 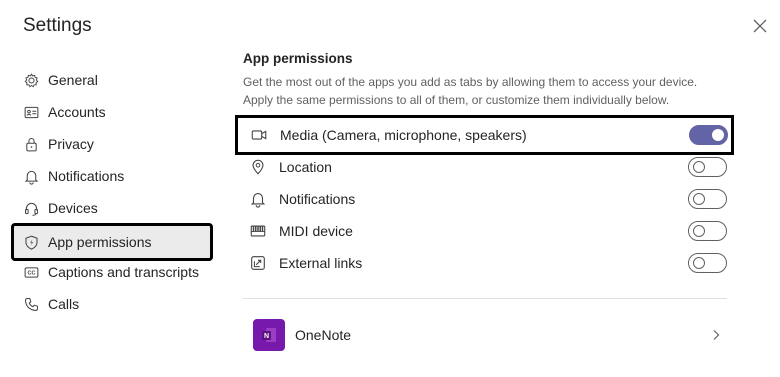 What do you see at coordinates (86, 176) in the screenshot?
I see `sidebar-item-label: Notifications` at bounding box center [86, 176].